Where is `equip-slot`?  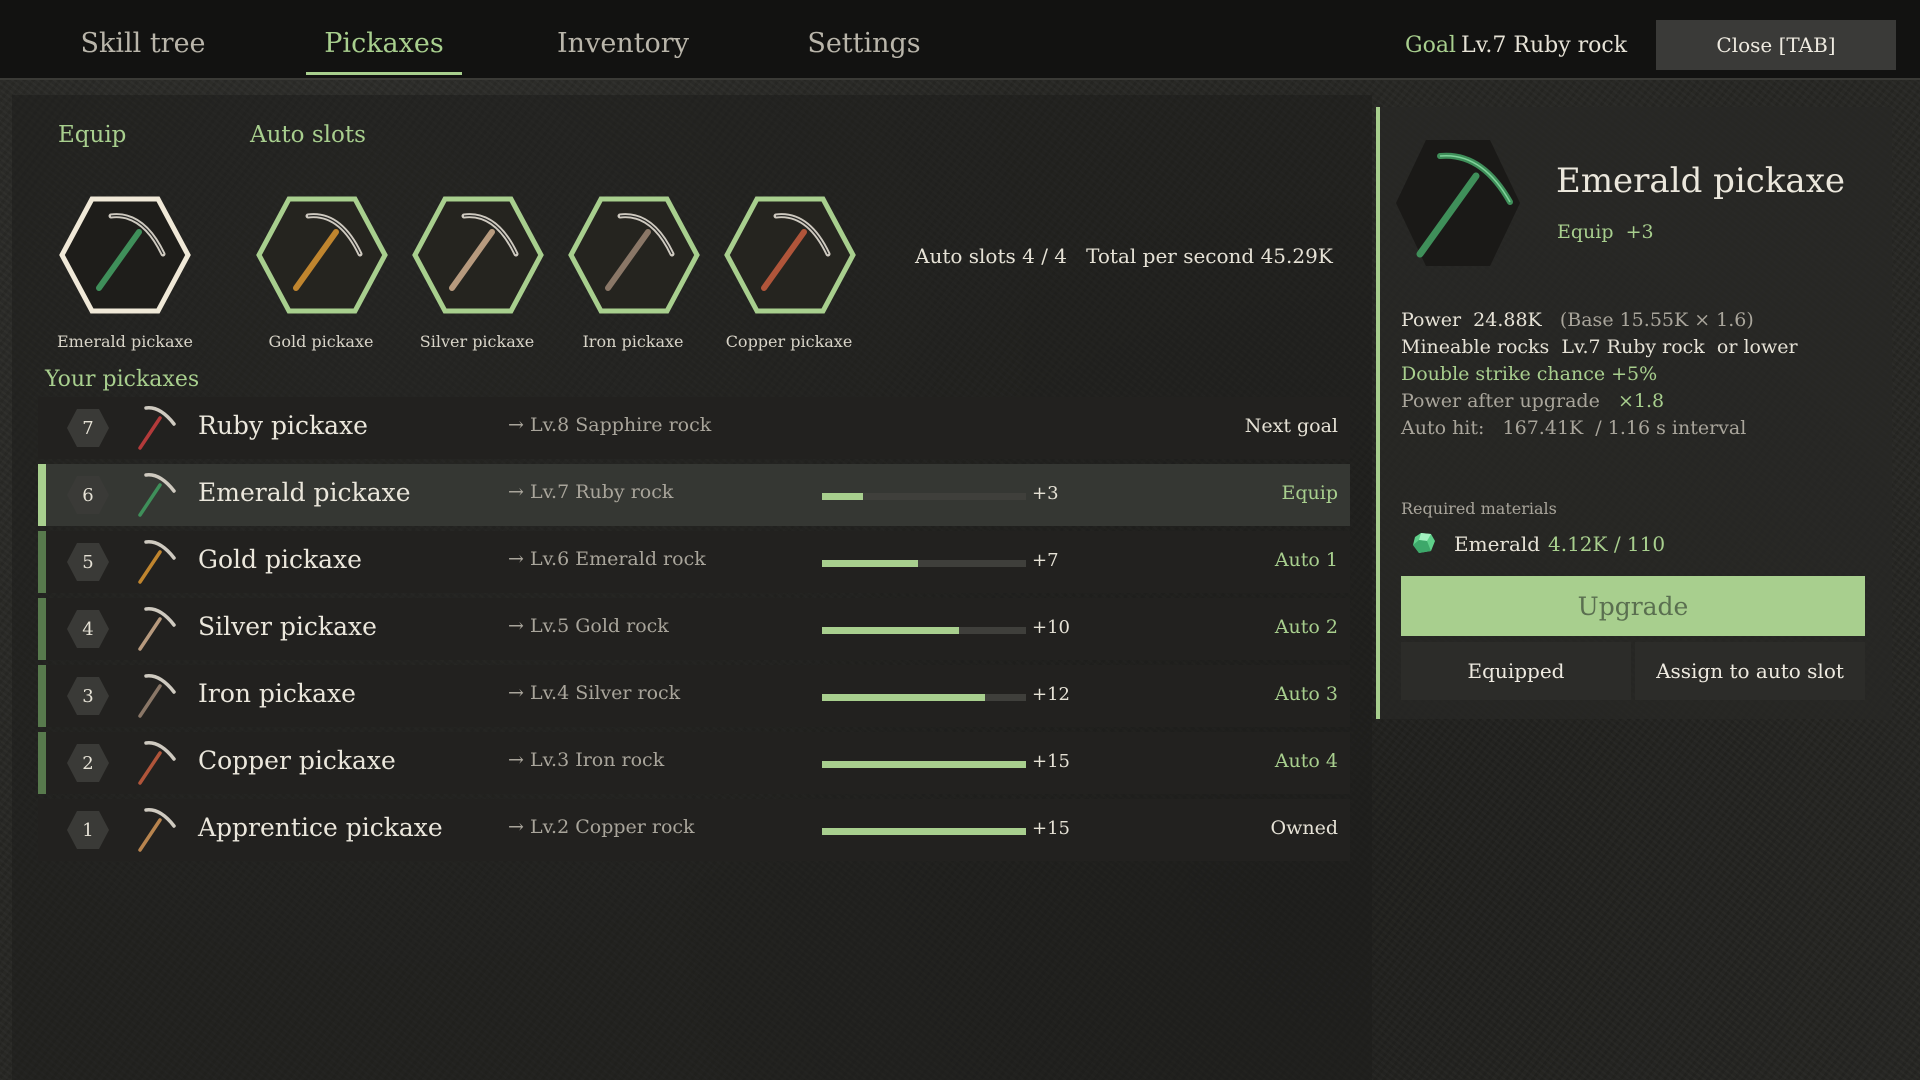
equip-slot is located at coordinates (125, 255).